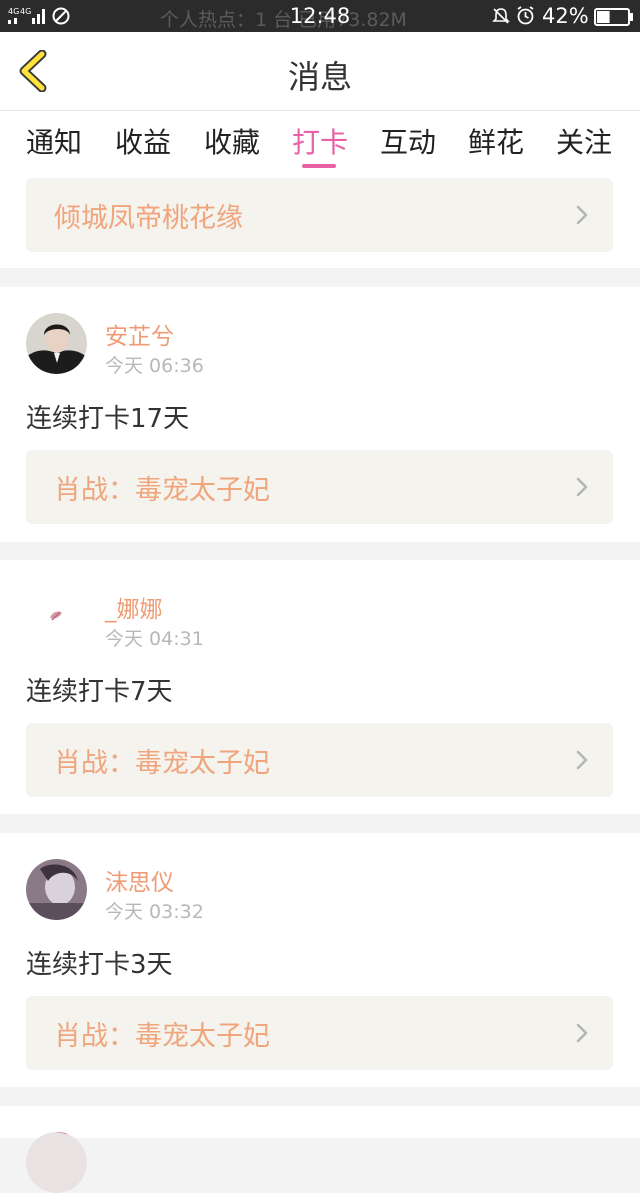 This screenshot has width=640, height=1193. What do you see at coordinates (496, 141) in the screenshot?
I see `tab-flowers: 鲜花` at bounding box center [496, 141].